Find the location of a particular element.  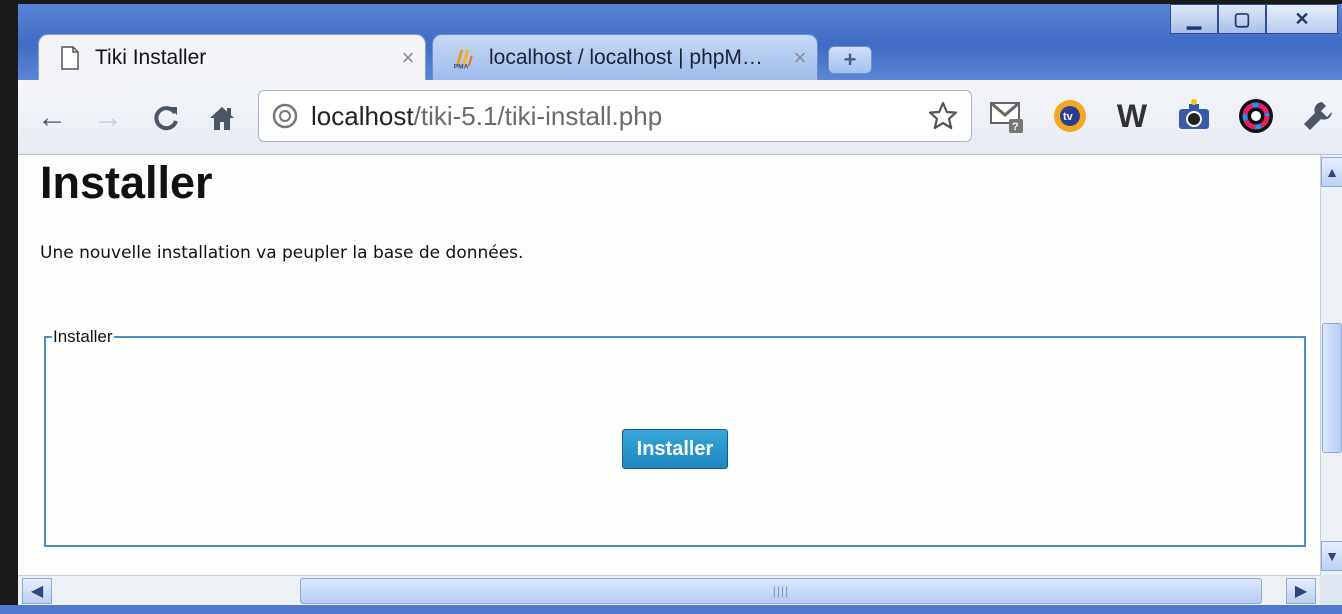

bookmark-star-icon is located at coordinates (943, 116).